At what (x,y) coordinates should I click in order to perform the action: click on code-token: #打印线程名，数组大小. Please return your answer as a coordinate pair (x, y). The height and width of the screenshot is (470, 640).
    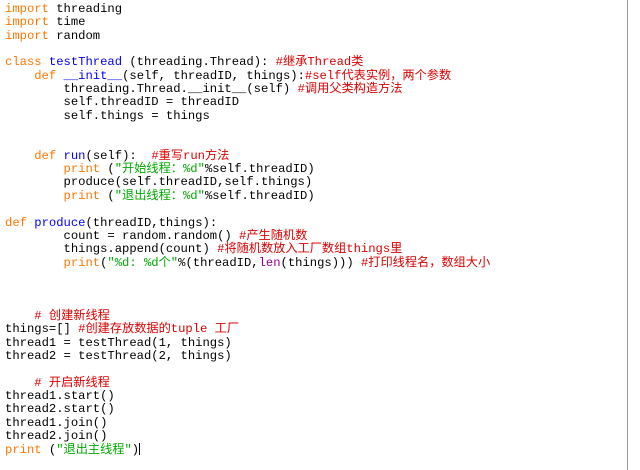
    Looking at the image, I should click on (425, 262).